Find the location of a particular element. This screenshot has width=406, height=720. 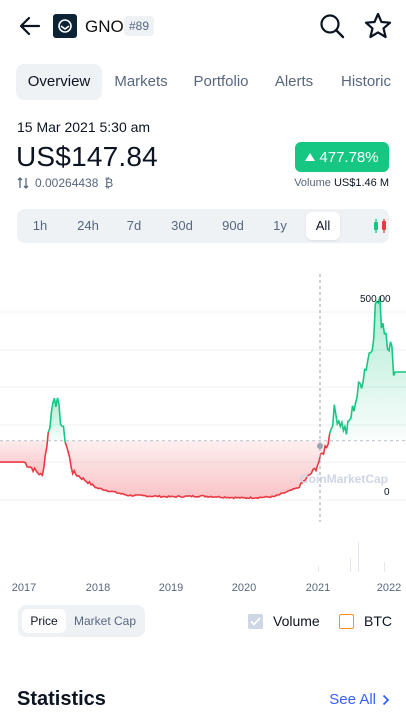

candlestick-toggle is located at coordinates (380, 226).